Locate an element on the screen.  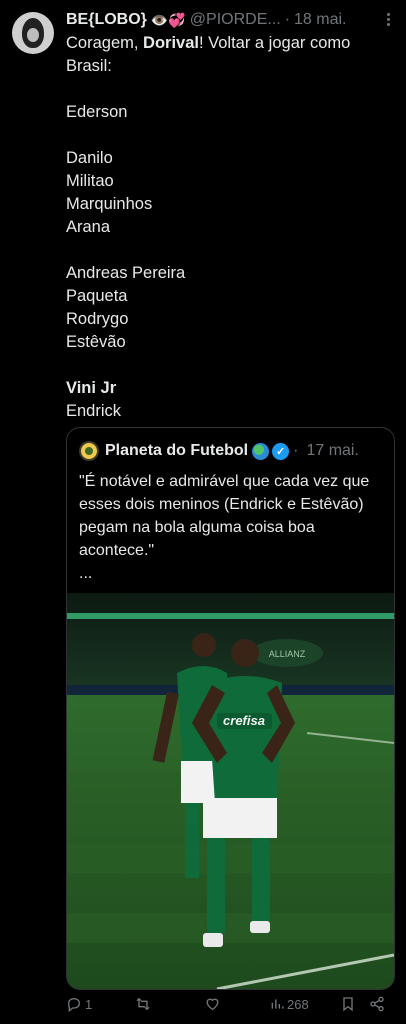
reply-button: 1 is located at coordinates (79, 1004).